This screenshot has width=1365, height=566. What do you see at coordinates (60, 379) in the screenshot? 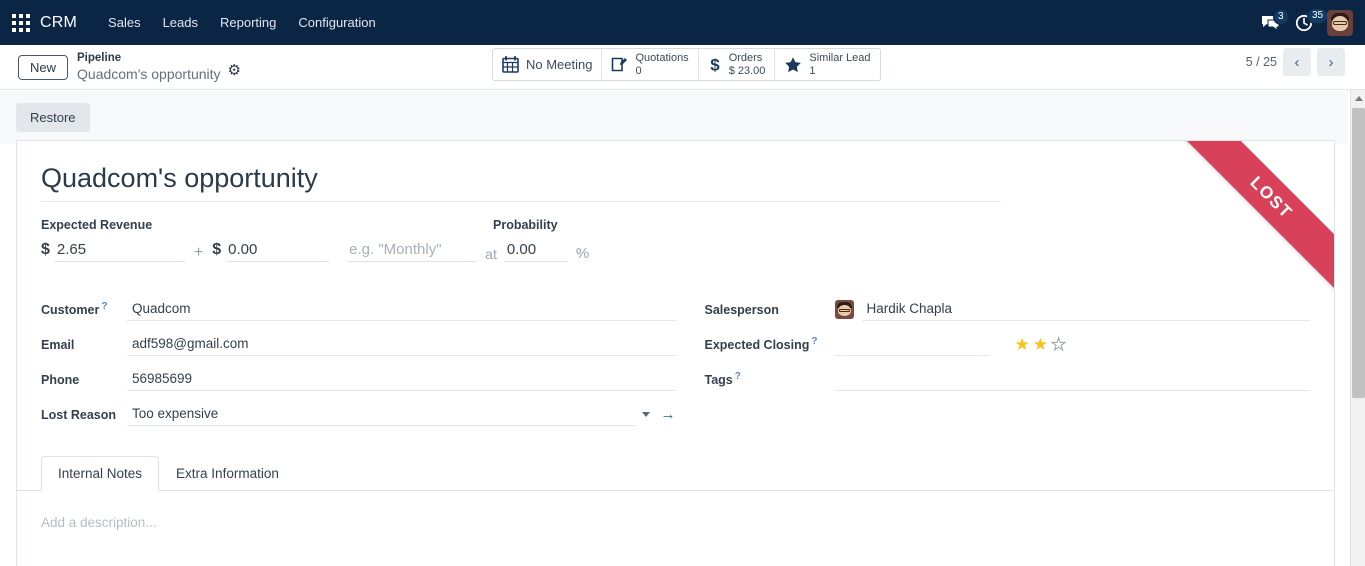
I see `field-phone-label: Phone` at bounding box center [60, 379].